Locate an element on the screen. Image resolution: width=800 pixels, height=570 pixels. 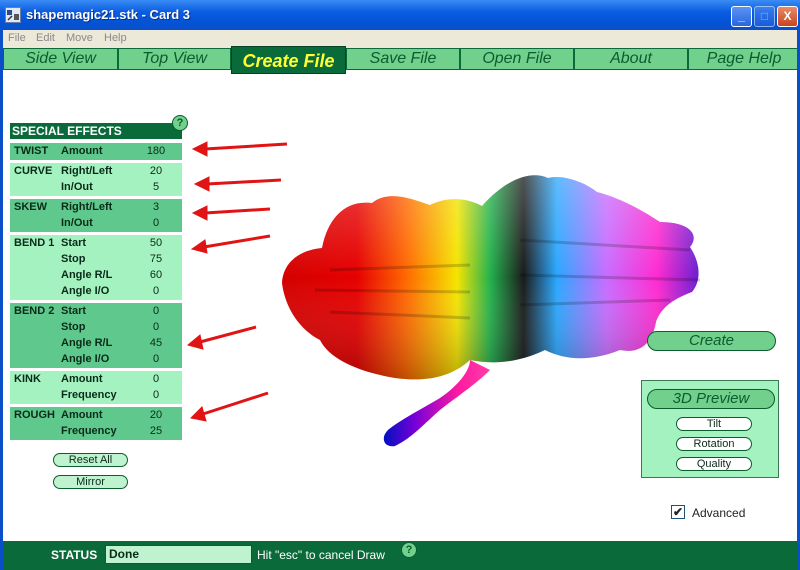
tilt-button: Tilt is located at coordinates (714, 424).